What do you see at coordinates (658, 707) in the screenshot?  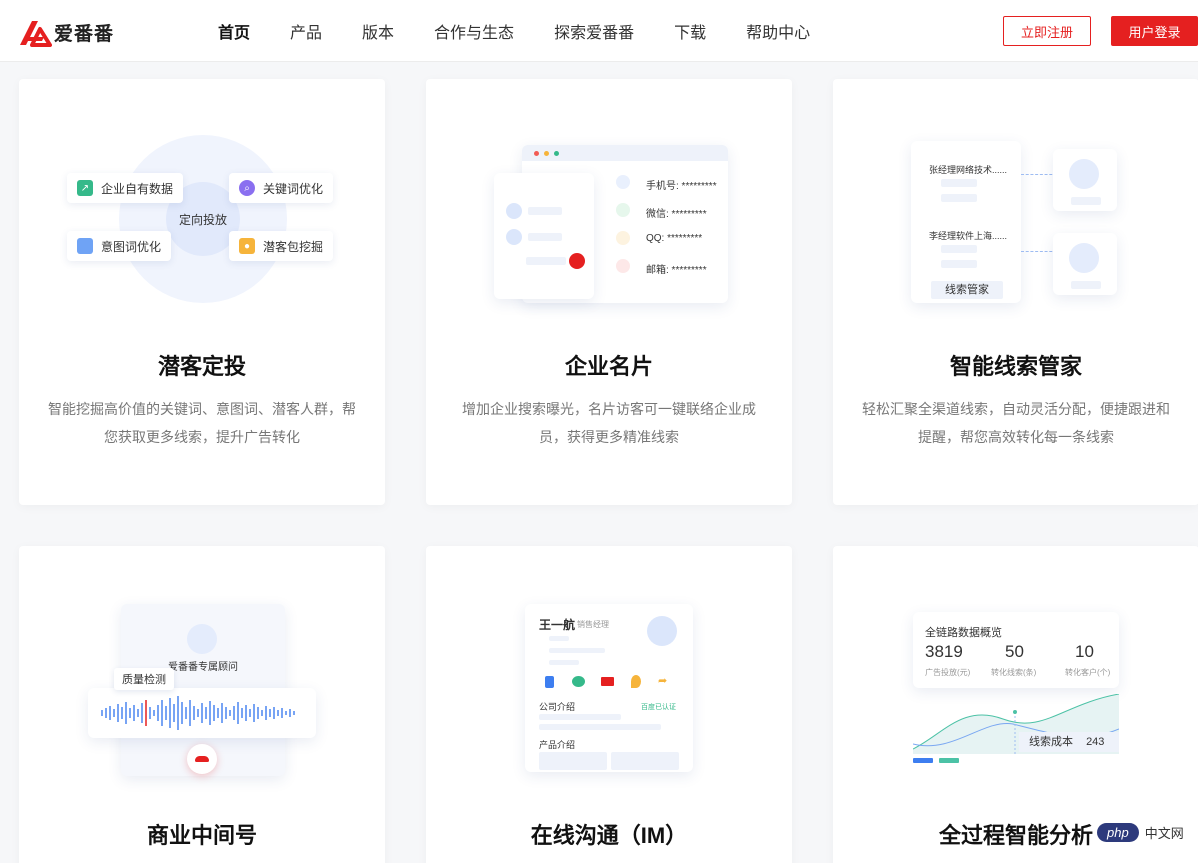 I see `verified-badge: 百度已认证` at bounding box center [658, 707].